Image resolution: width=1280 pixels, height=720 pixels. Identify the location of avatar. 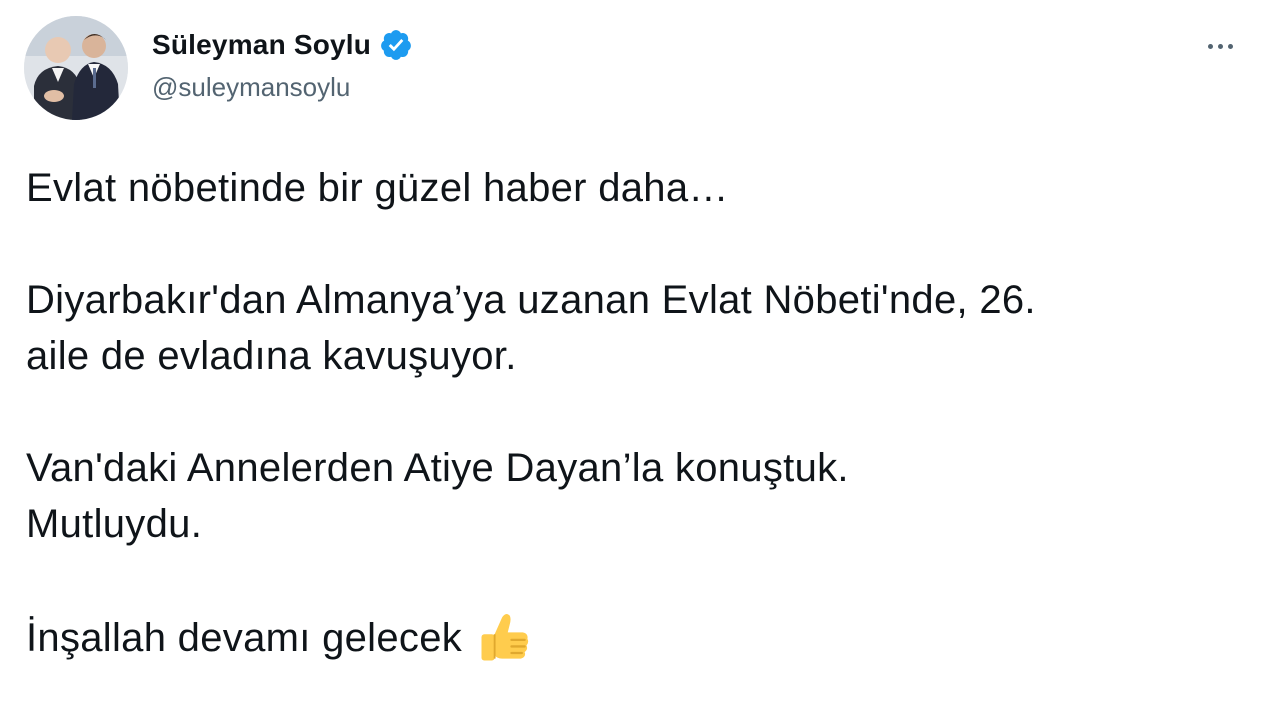
(76, 68).